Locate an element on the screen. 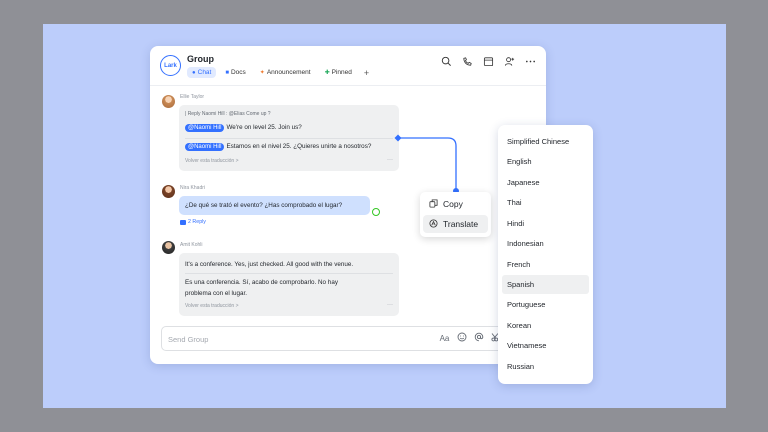 The height and width of the screenshot is (432, 768). chat-icon: ● is located at coordinates (194, 72).